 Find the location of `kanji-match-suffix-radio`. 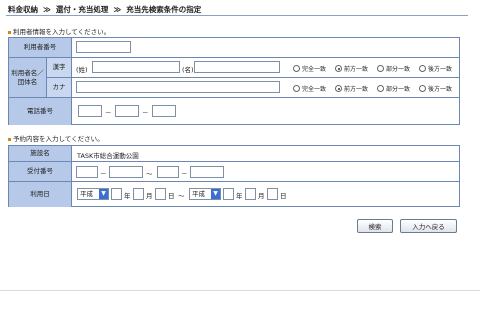

kanji-match-suffix-radio is located at coordinates (422, 68).